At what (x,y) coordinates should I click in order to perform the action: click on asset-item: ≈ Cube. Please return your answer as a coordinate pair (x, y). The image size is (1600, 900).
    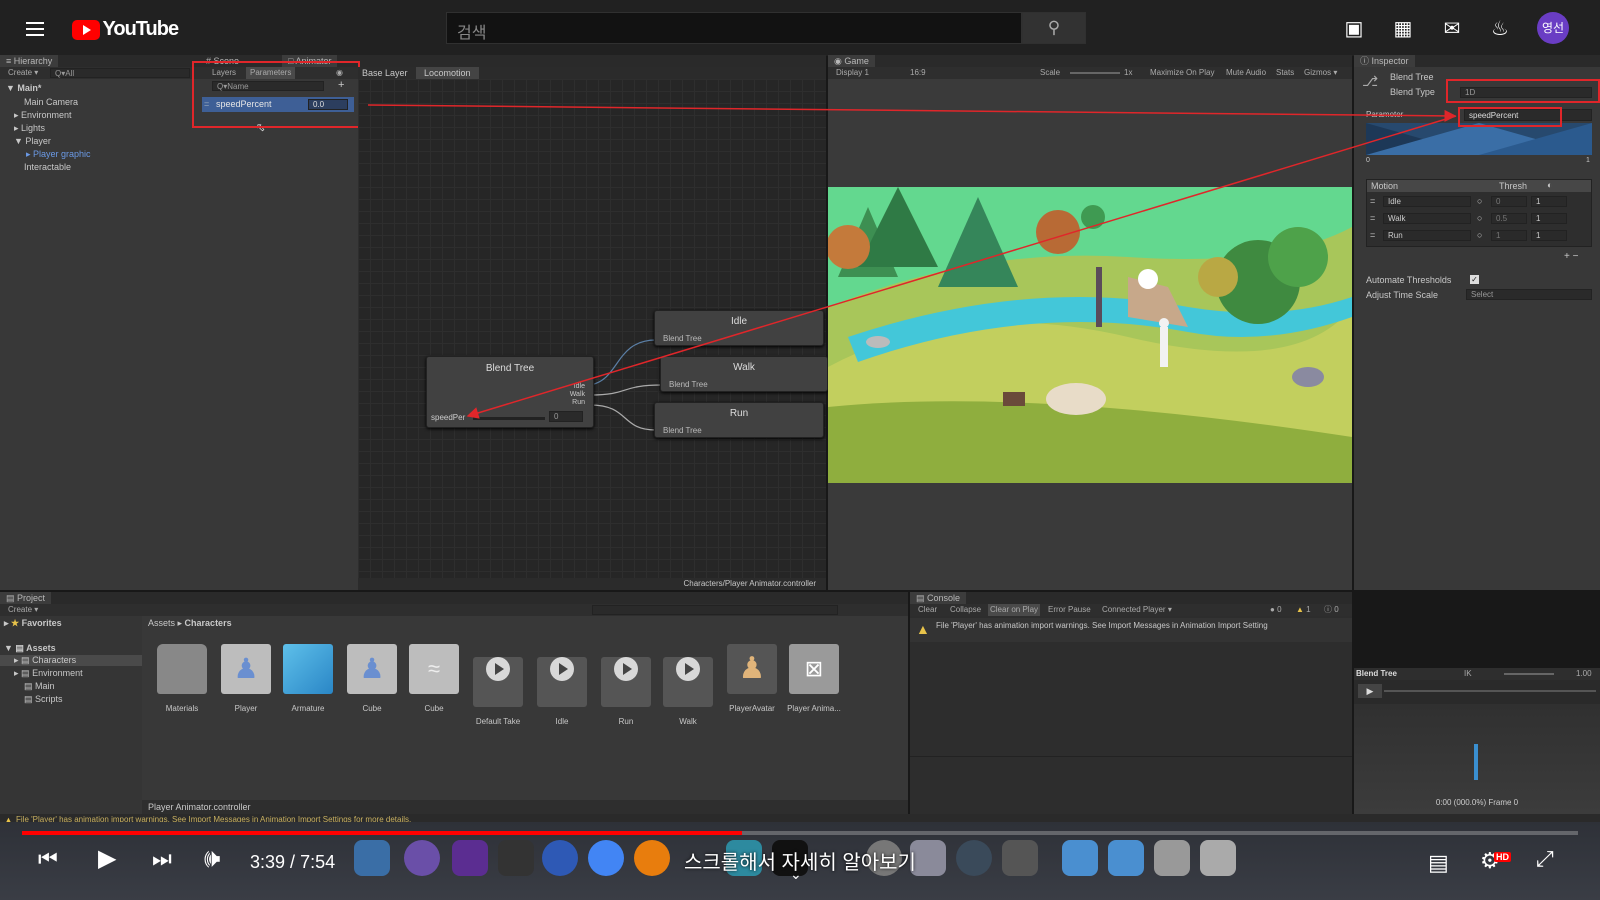
    Looking at the image, I should click on (434, 678).